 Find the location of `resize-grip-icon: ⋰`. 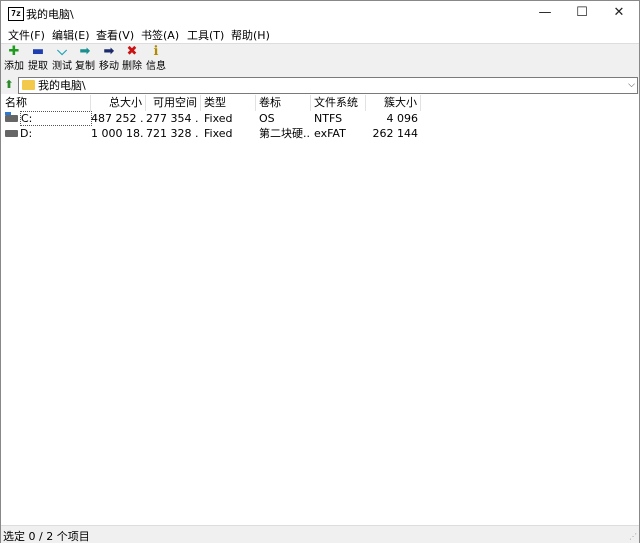

resize-grip-icon: ⋰ is located at coordinates (633, 536).